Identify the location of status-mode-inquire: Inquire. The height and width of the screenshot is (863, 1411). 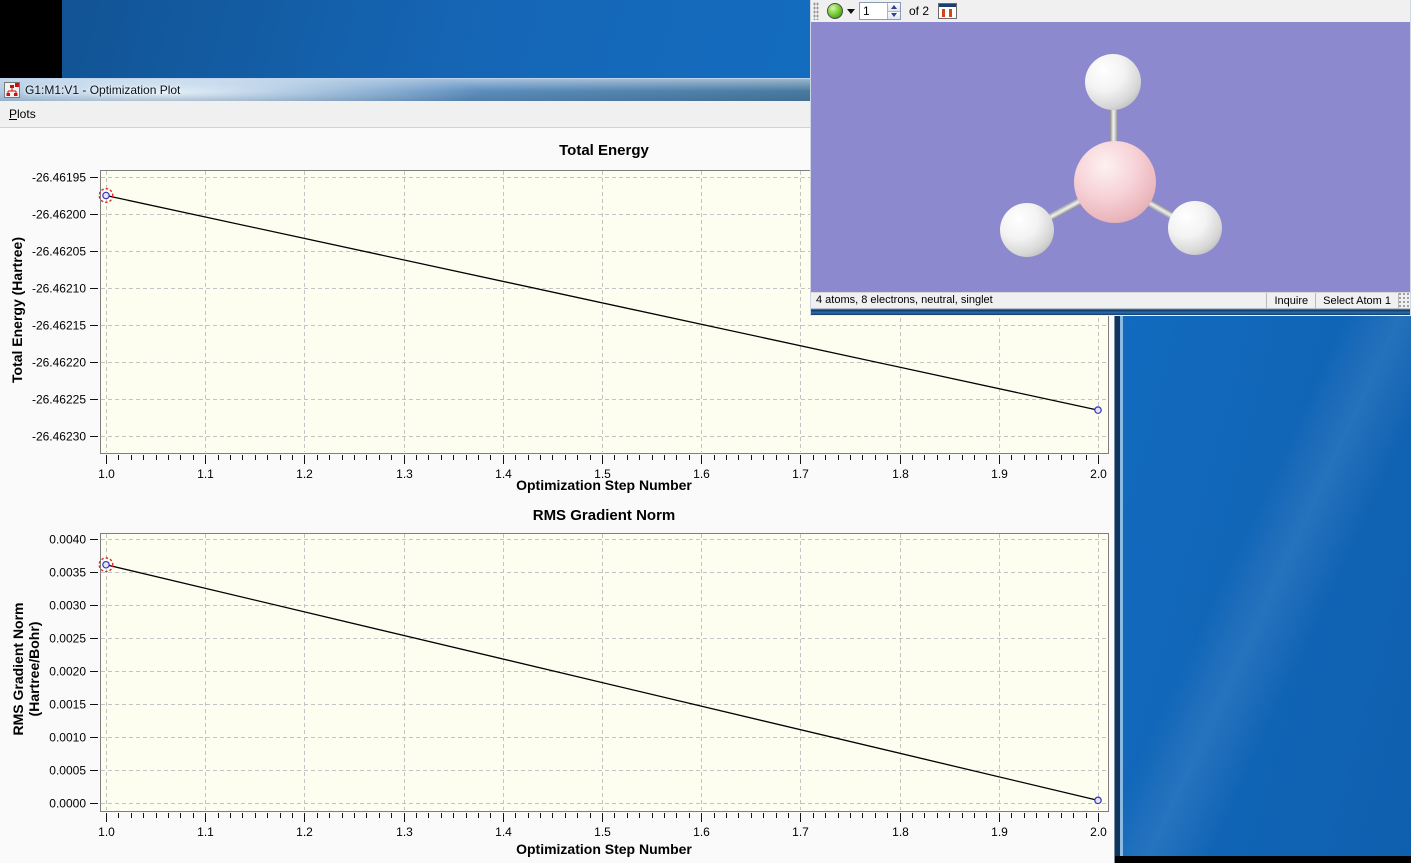
(1290, 300).